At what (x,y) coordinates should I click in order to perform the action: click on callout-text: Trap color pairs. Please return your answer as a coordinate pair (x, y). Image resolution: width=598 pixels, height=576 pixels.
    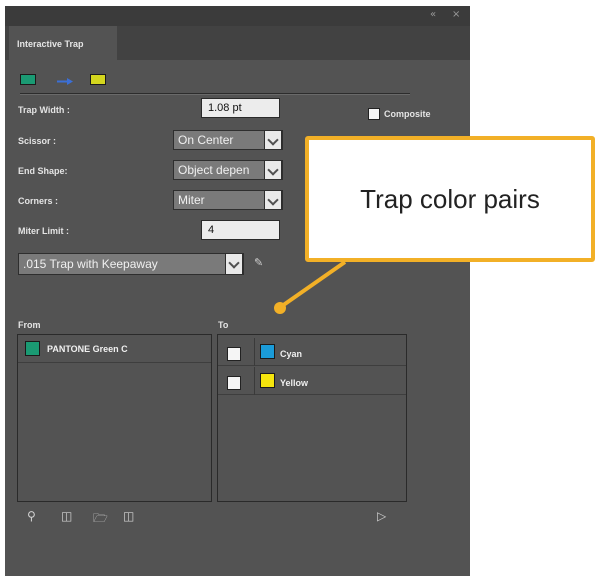
    Looking at the image, I should click on (450, 199).